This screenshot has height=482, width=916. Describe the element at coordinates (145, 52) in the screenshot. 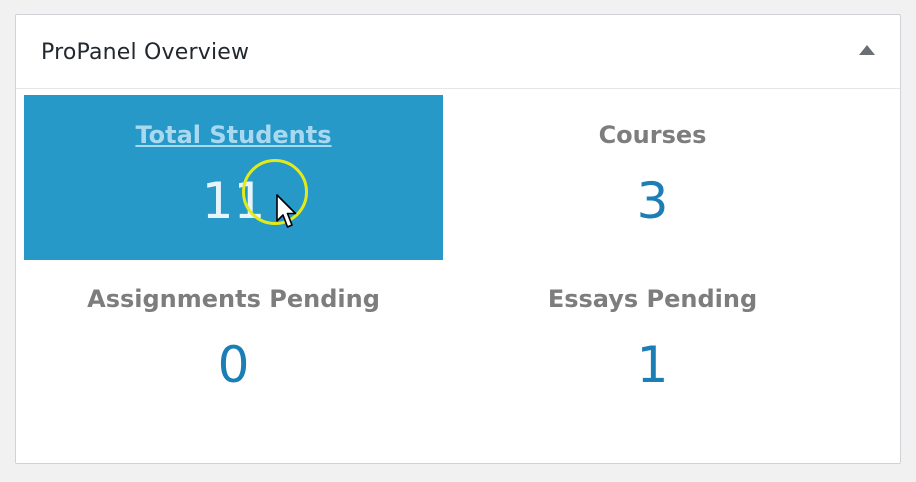

I see `panel-title: ProPanel Overview` at that location.